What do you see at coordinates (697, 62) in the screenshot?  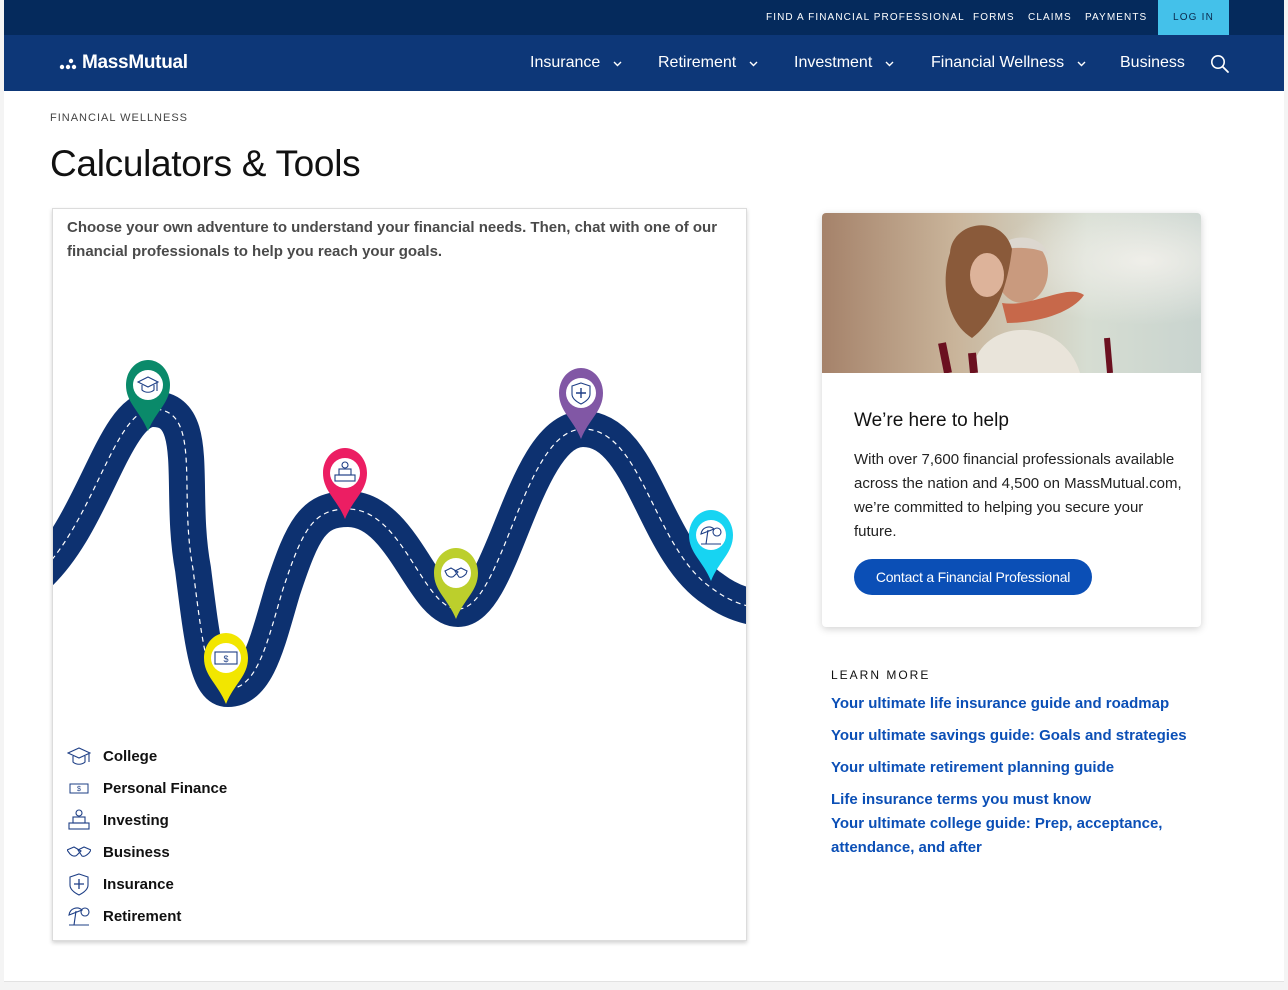 I see `nav-retirement-label: Retirement` at bounding box center [697, 62].